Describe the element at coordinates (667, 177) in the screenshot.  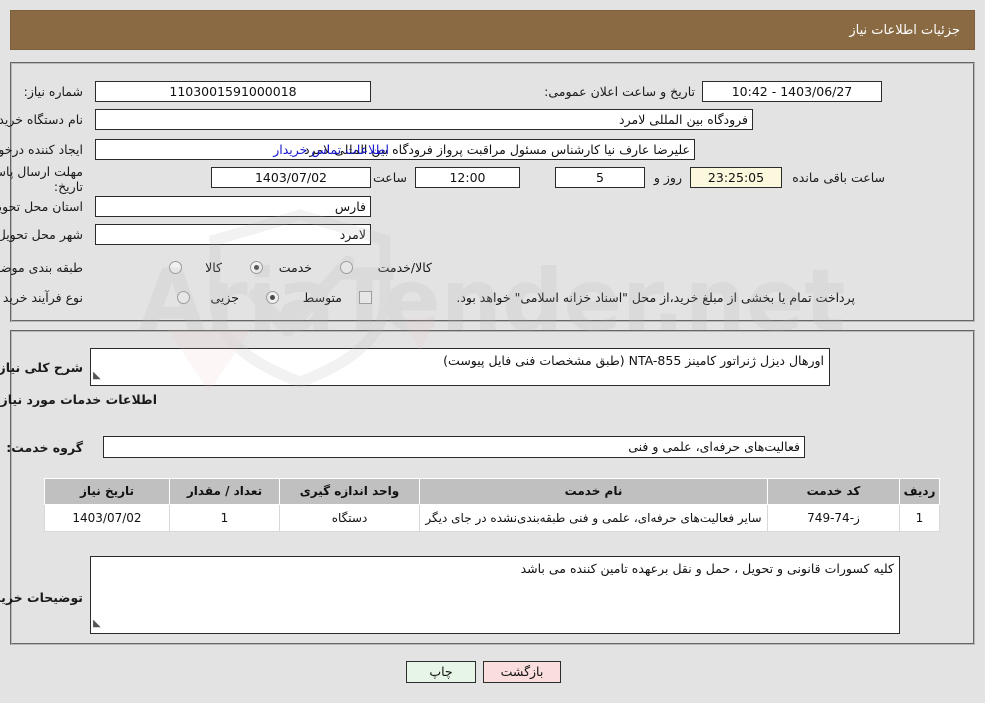
I see `days-unit-label: روز و` at that location.